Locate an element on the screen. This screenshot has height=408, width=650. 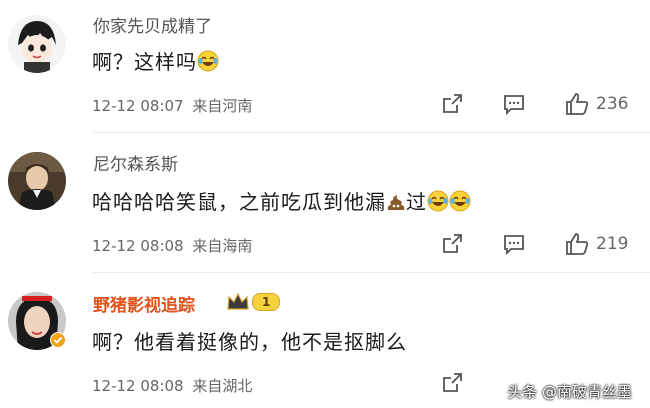
like-button: 236 is located at coordinates (596, 104).